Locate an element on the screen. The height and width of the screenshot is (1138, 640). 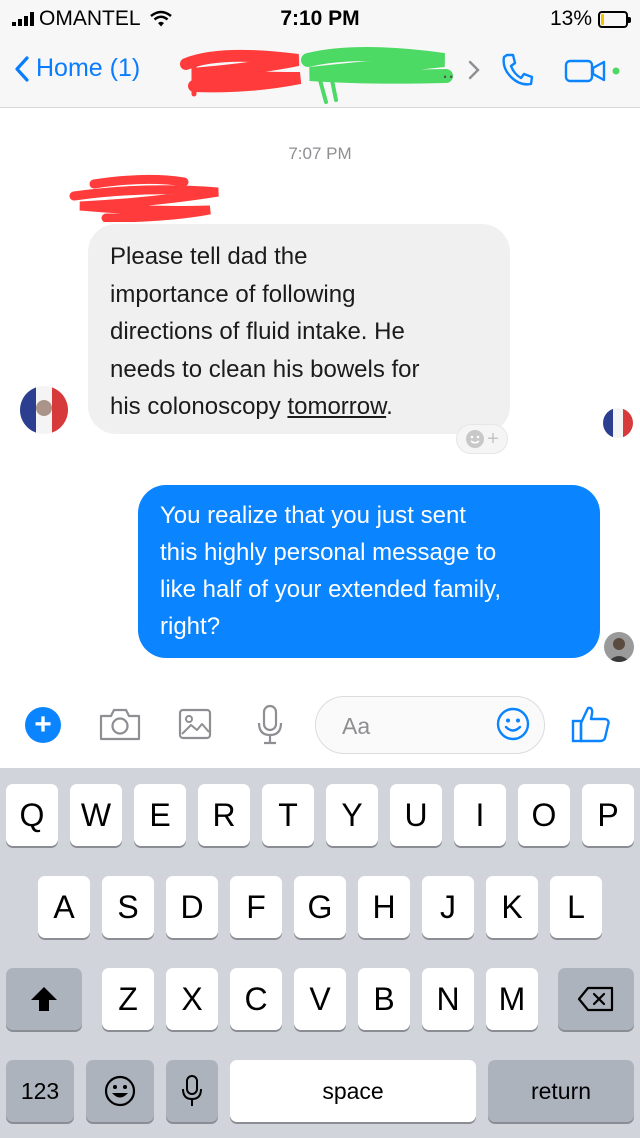
battery-level is located at coordinates (602, 19).